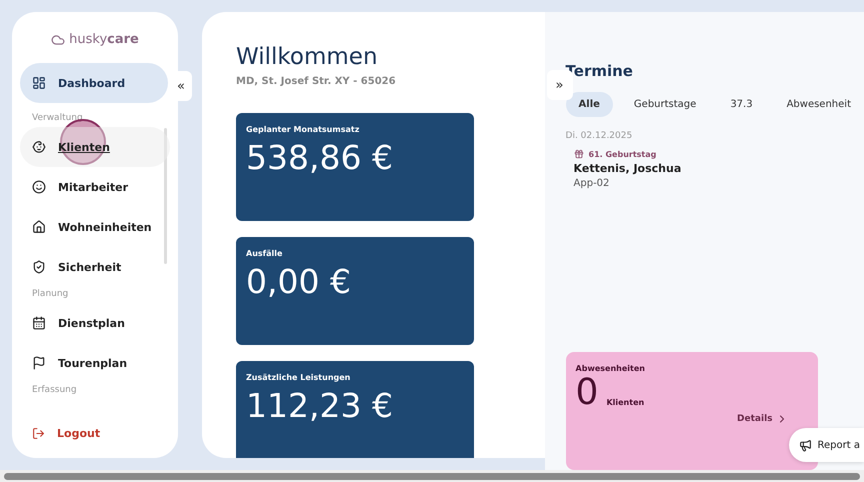  What do you see at coordinates (54, 390) in the screenshot?
I see `section-title: Erfassung` at bounding box center [54, 390].